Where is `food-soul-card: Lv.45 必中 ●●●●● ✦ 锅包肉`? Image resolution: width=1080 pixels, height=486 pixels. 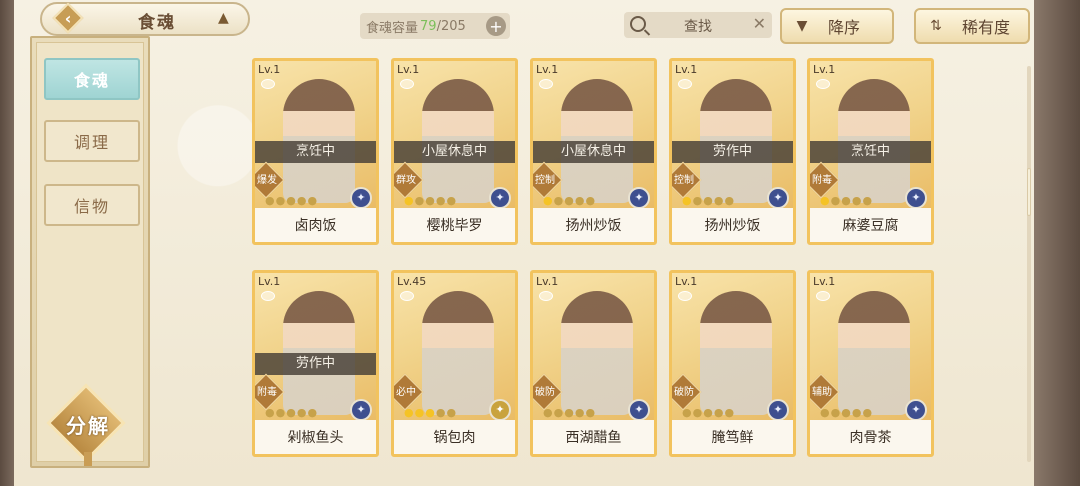
food-soul-card: Lv.45 必中 ●●●●● ✦ 锅包肉 is located at coordinates (454, 363).